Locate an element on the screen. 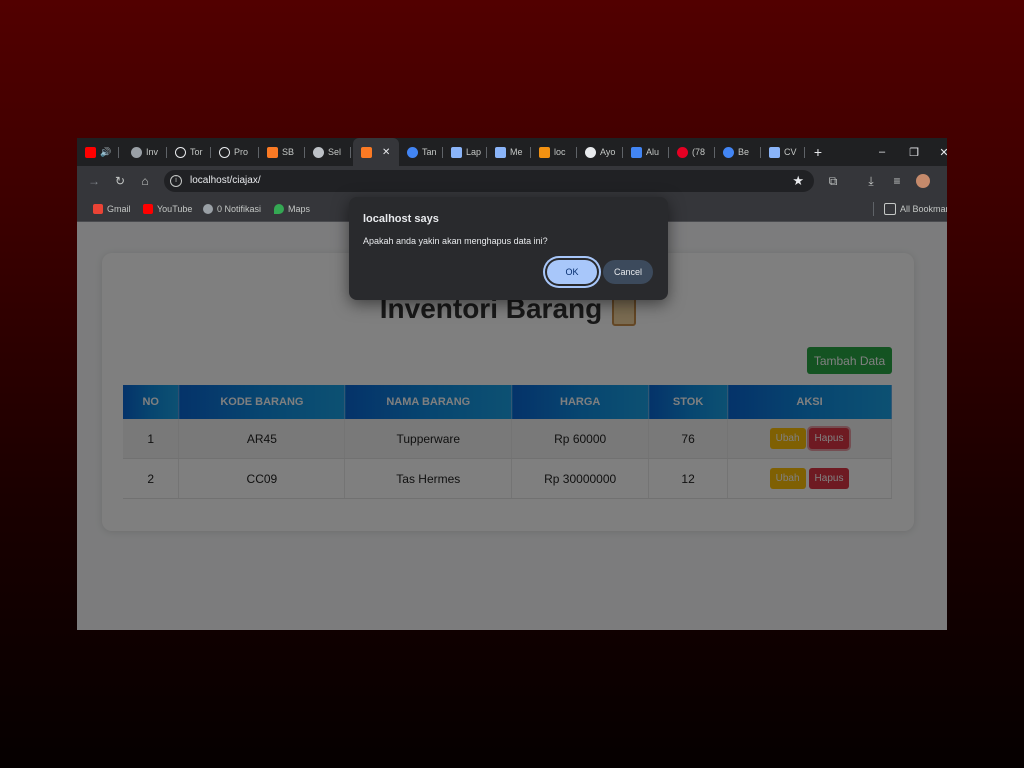 This screenshot has height=768, width=1024. tab-label: (78 is located at coordinates (699, 152).